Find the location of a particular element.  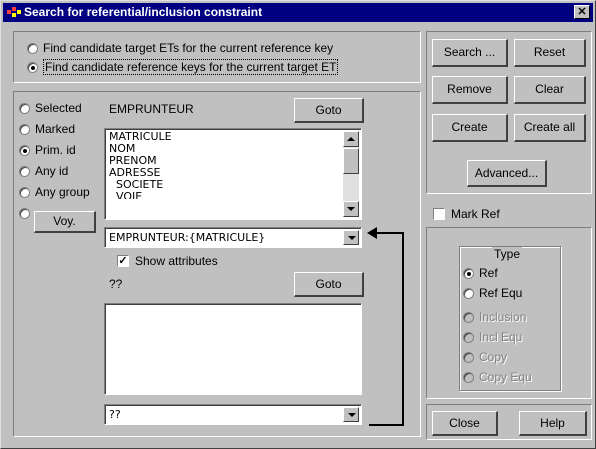

entity-key-combo: EMPRUNTEUR:{MATRICULE} is located at coordinates (233, 237).